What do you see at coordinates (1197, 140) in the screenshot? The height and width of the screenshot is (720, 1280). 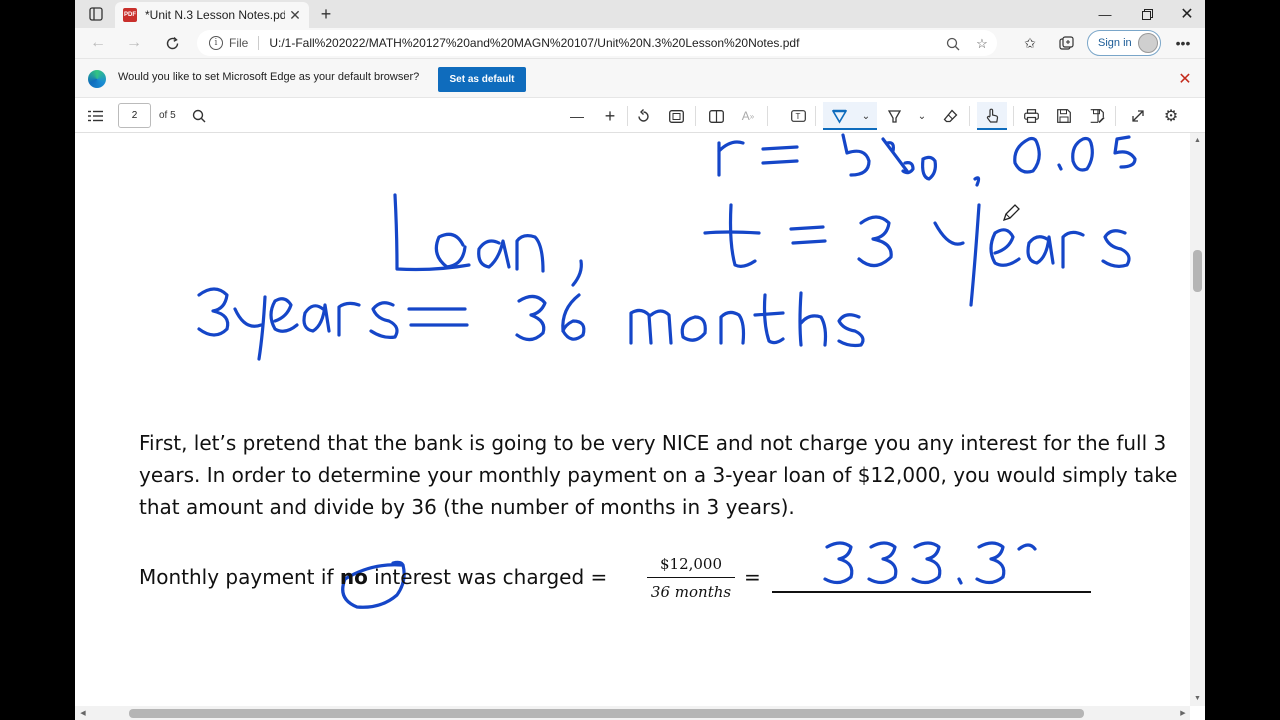 I see `scroll-up-icon: ▲` at bounding box center [1197, 140].